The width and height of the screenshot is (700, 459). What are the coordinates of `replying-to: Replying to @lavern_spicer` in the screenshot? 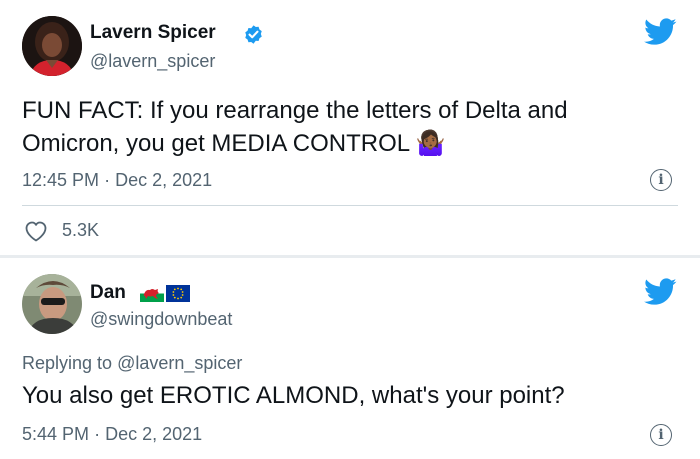 It's located at (132, 363).